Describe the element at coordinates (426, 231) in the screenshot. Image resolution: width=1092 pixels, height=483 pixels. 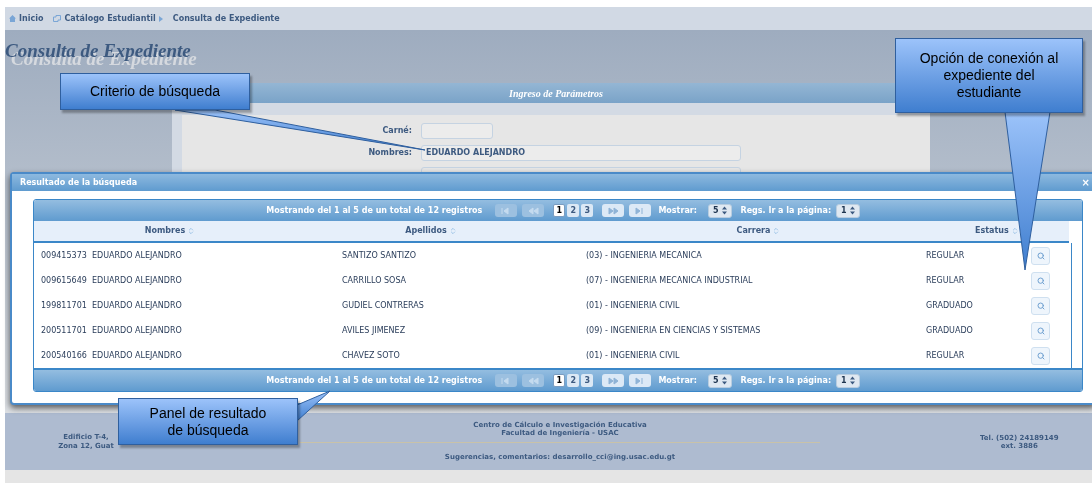
I see `column-header: Apellidos` at that location.